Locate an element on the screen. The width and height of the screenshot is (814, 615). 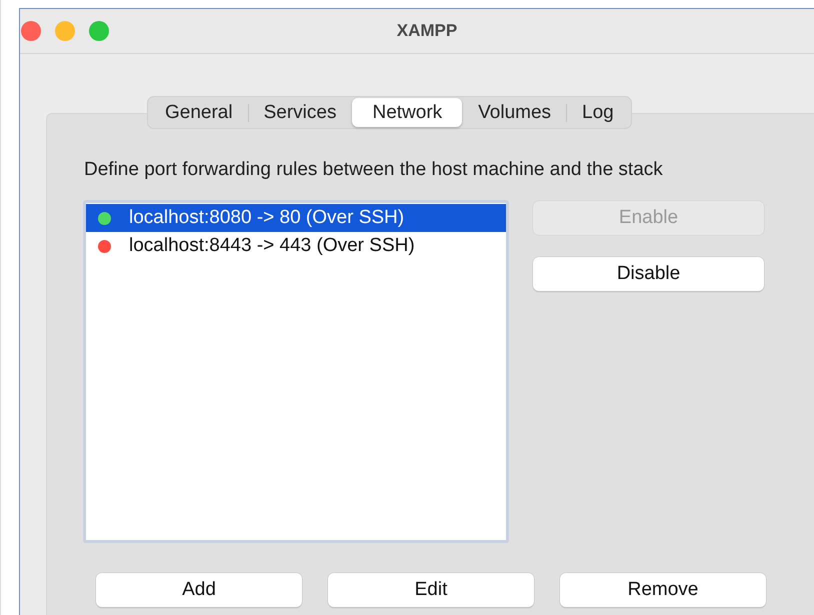
tab: General is located at coordinates (199, 112).